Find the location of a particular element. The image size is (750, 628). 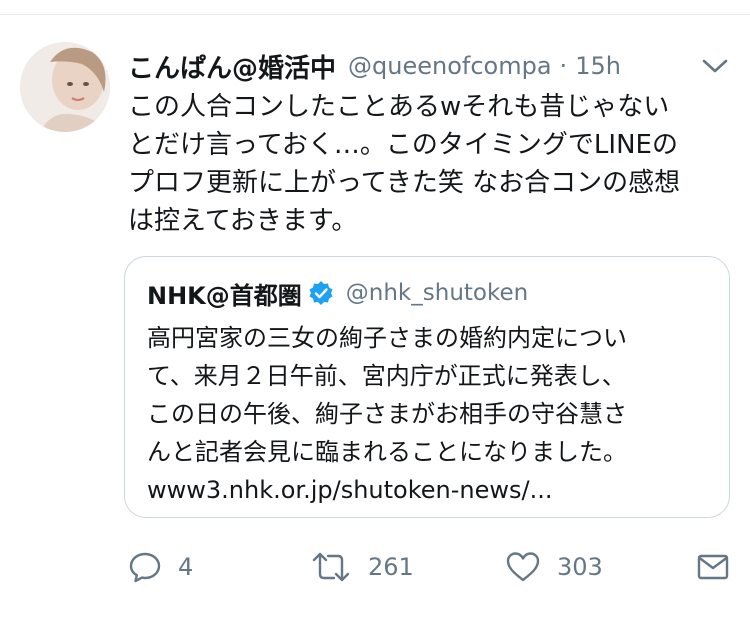

retweet-button: 261 is located at coordinates (362, 567).